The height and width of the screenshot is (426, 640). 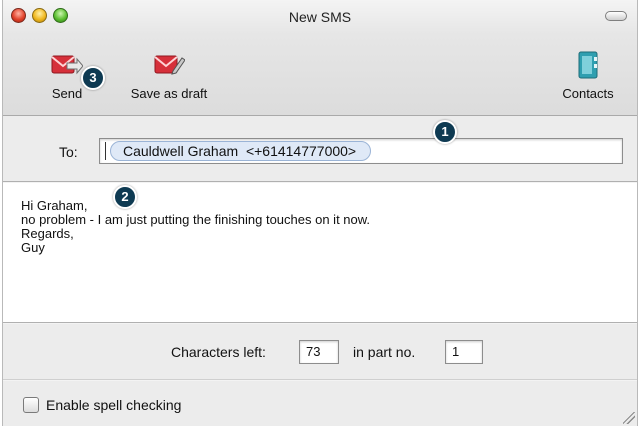 I want to click on save-draft-label: Save as draft, so click(x=169, y=93).